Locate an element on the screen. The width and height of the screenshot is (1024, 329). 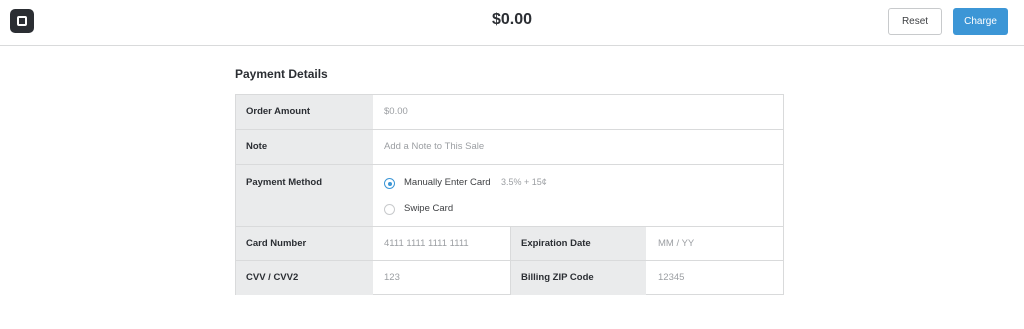
cvv-input: 123 is located at coordinates (444, 277).